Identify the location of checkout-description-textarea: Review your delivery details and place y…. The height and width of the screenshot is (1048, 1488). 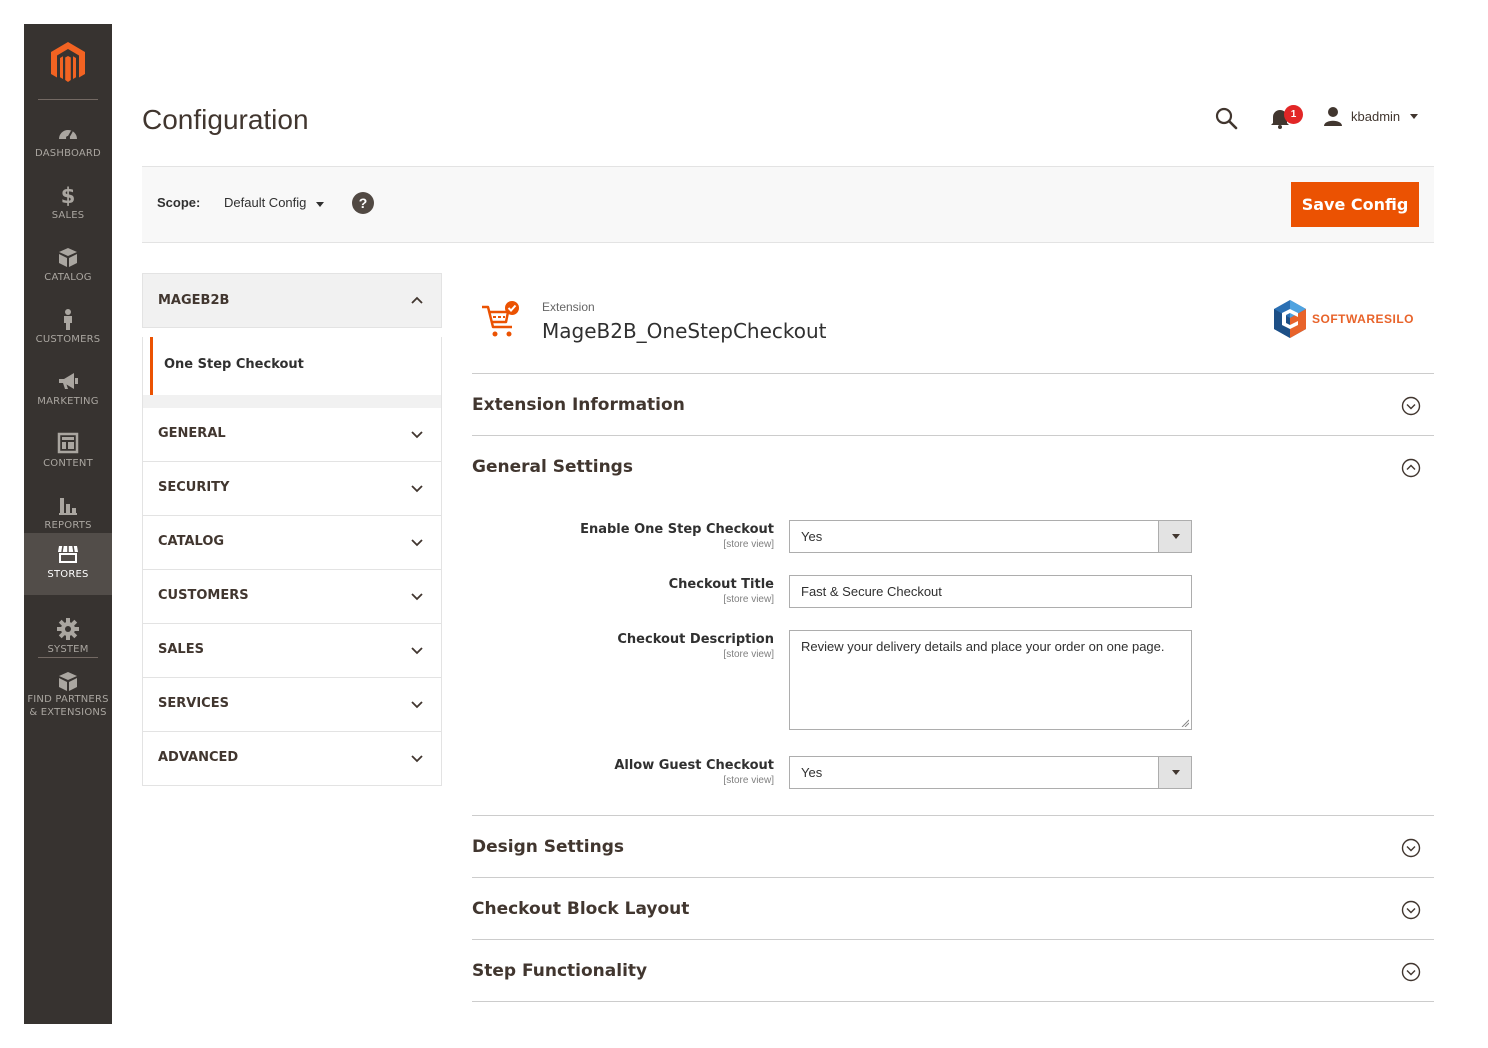
(990, 680).